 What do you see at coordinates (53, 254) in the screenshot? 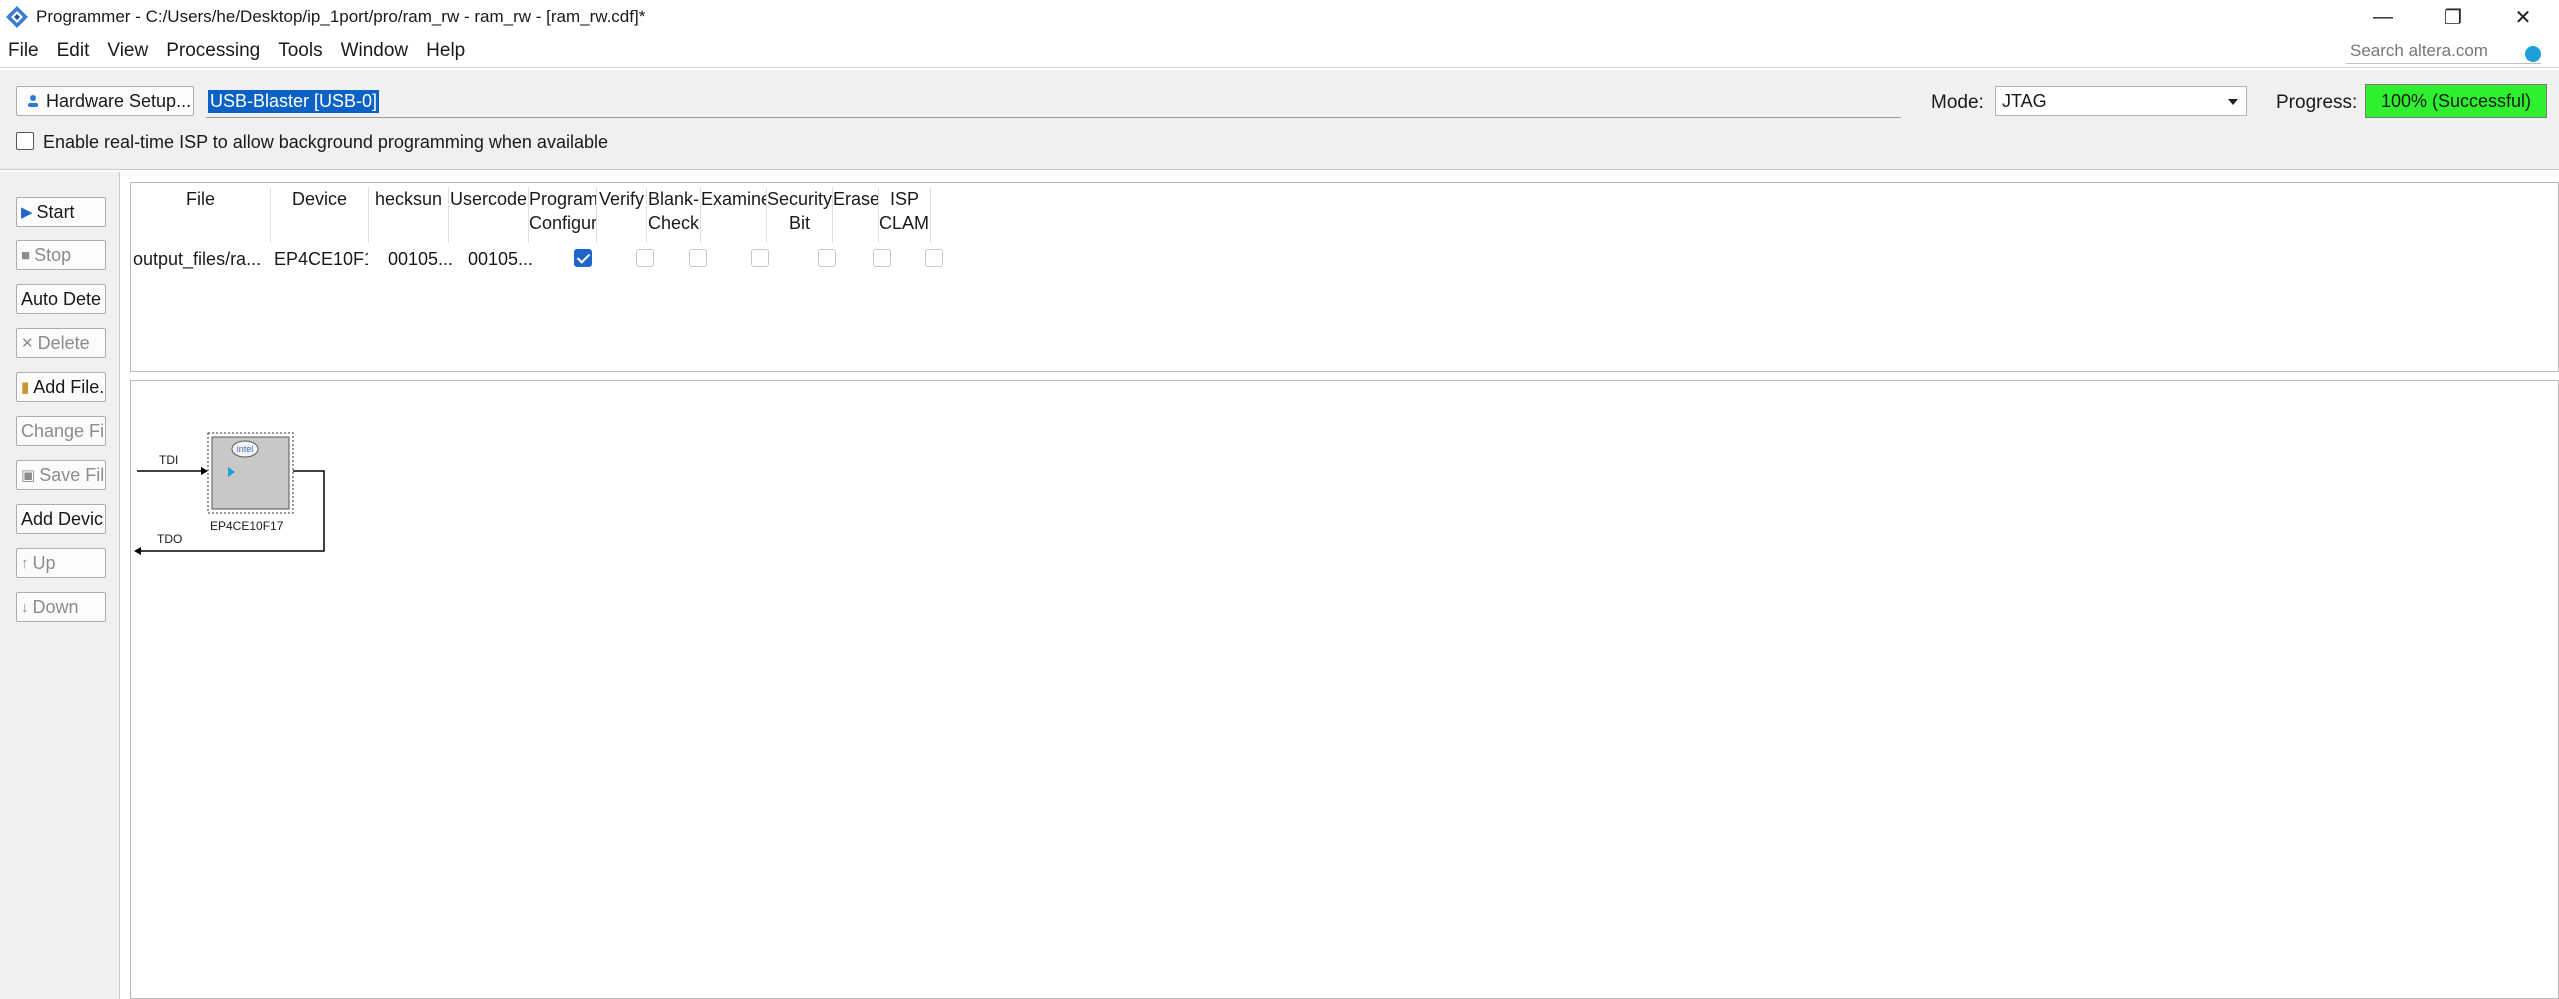
I see `stop-label: Stop` at bounding box center [53, 254].